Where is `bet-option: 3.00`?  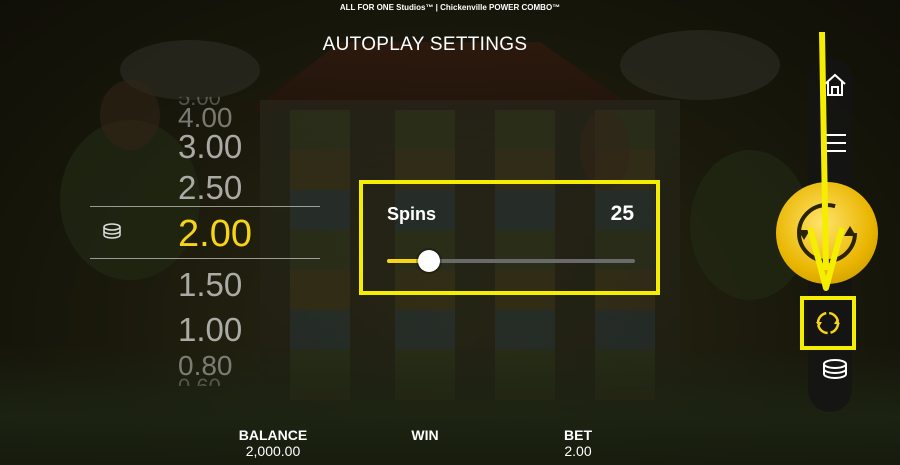
bet-option: 3.00 is located at coordinates (210, 146).